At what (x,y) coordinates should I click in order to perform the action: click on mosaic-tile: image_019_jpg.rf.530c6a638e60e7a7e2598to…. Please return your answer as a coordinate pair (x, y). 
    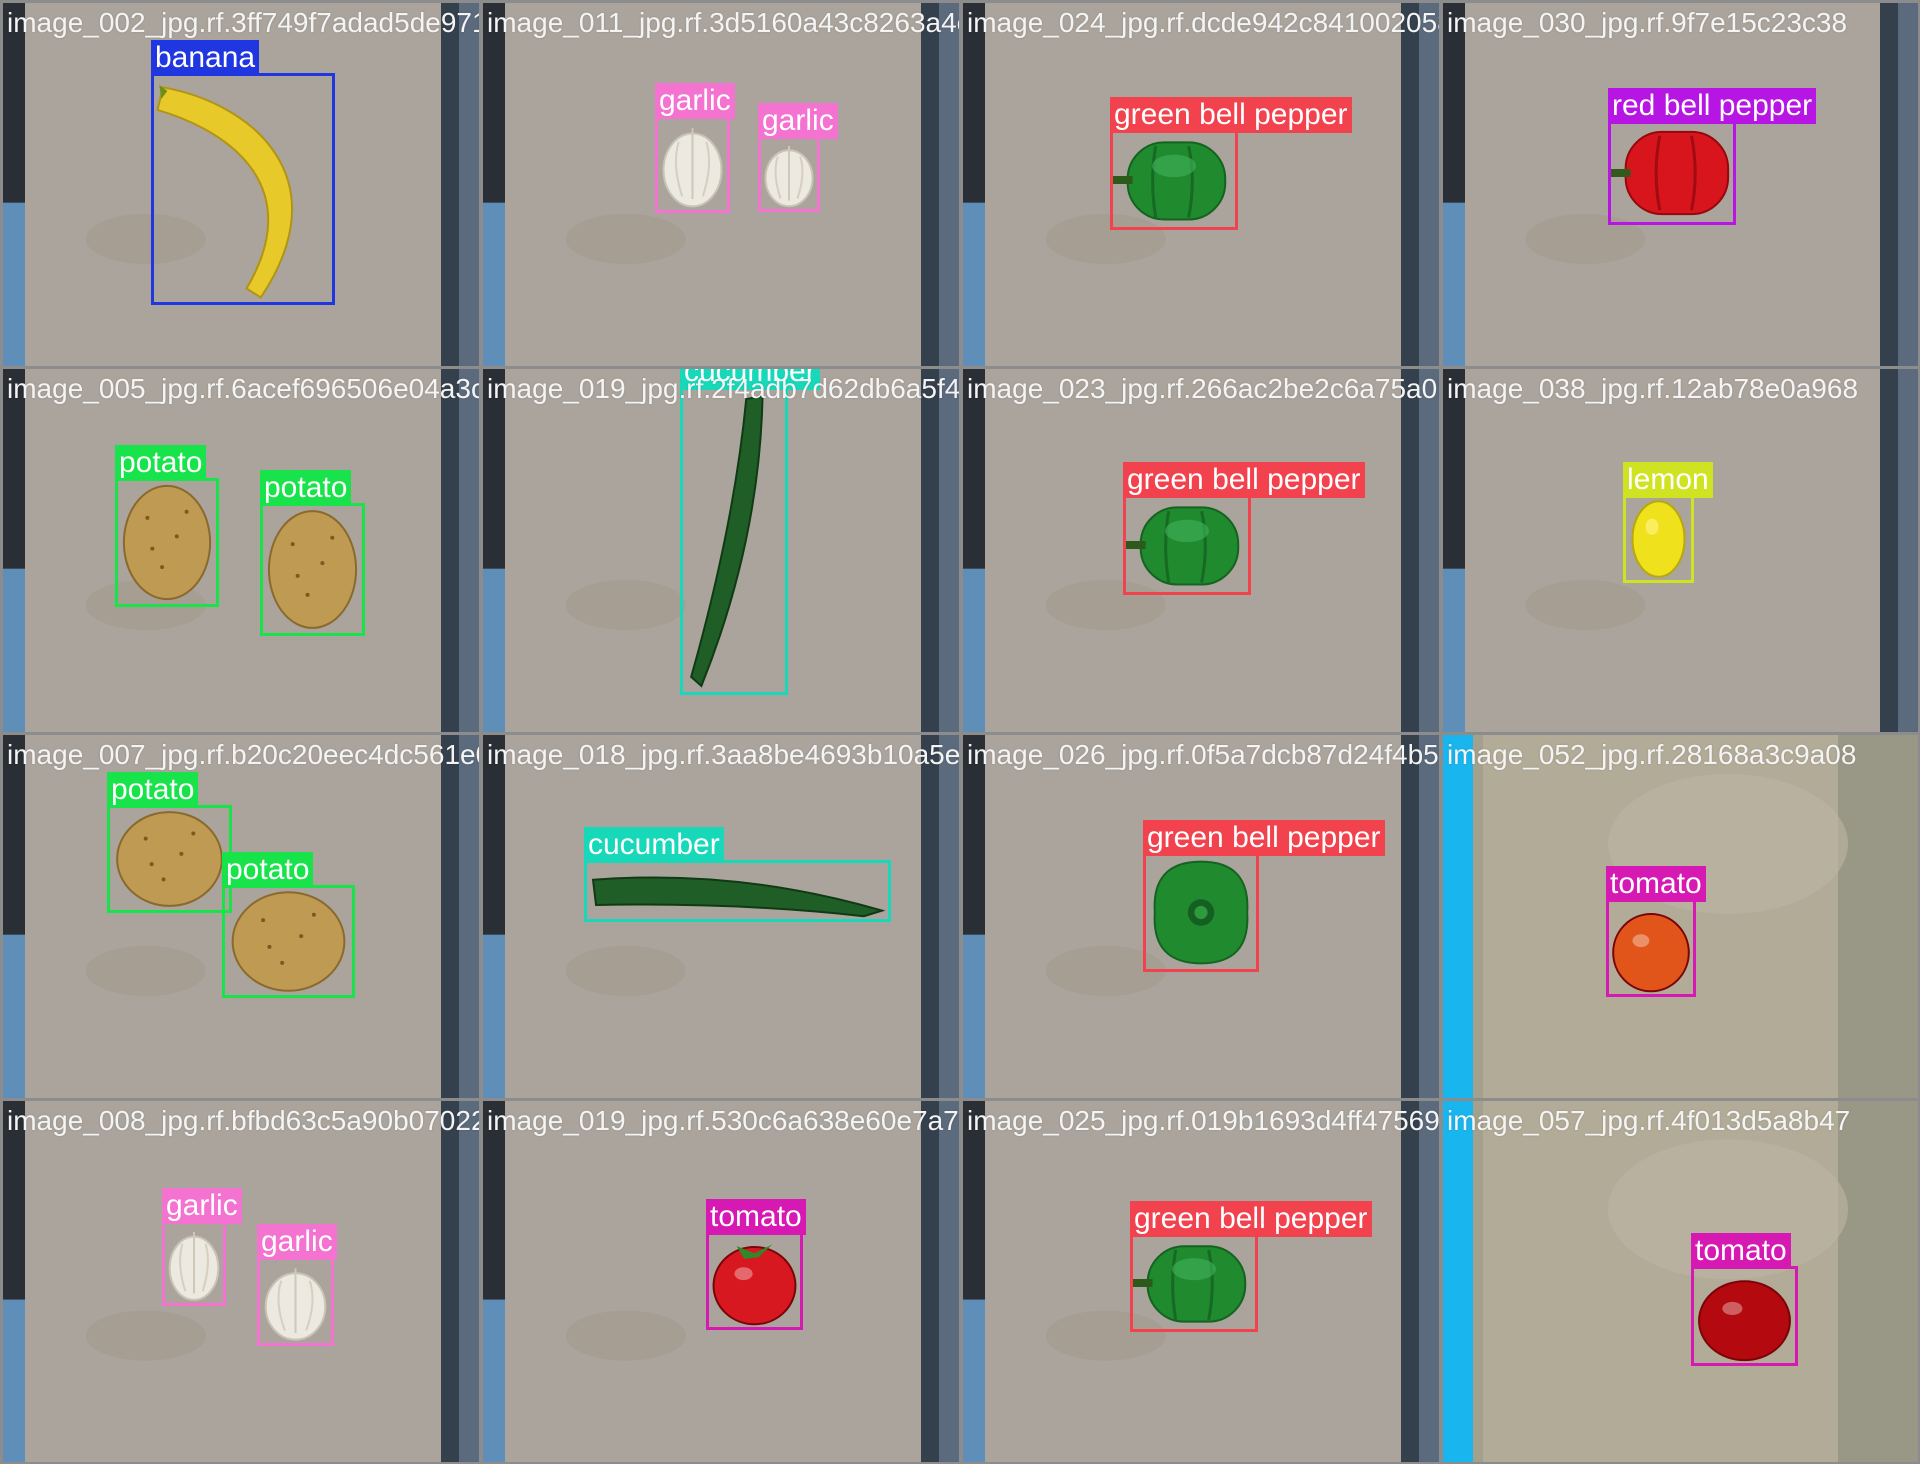
    Looking at the image, I should click on (721, 1281).